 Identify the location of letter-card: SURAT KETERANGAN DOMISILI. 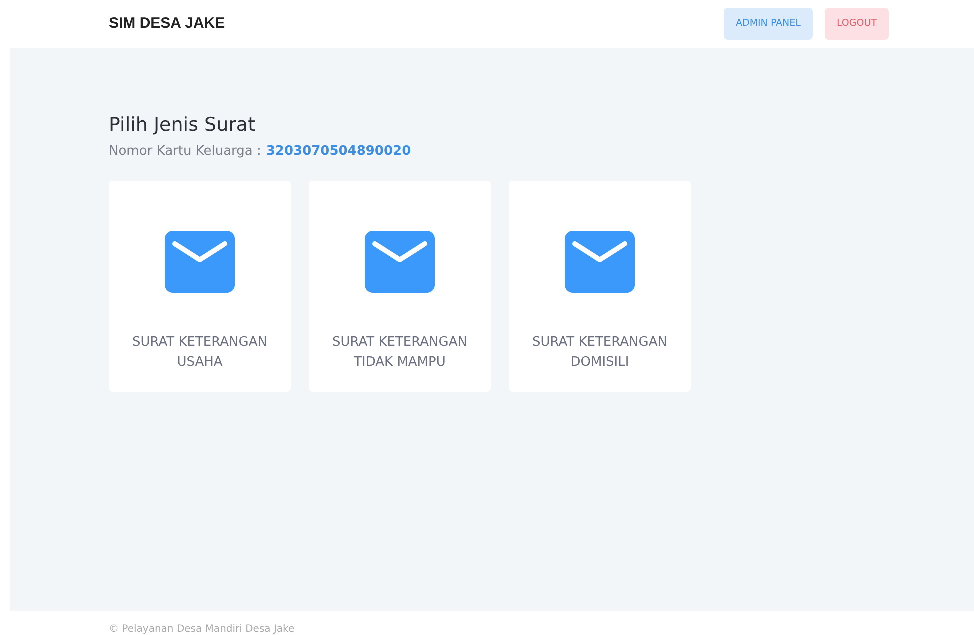
(600, 286).